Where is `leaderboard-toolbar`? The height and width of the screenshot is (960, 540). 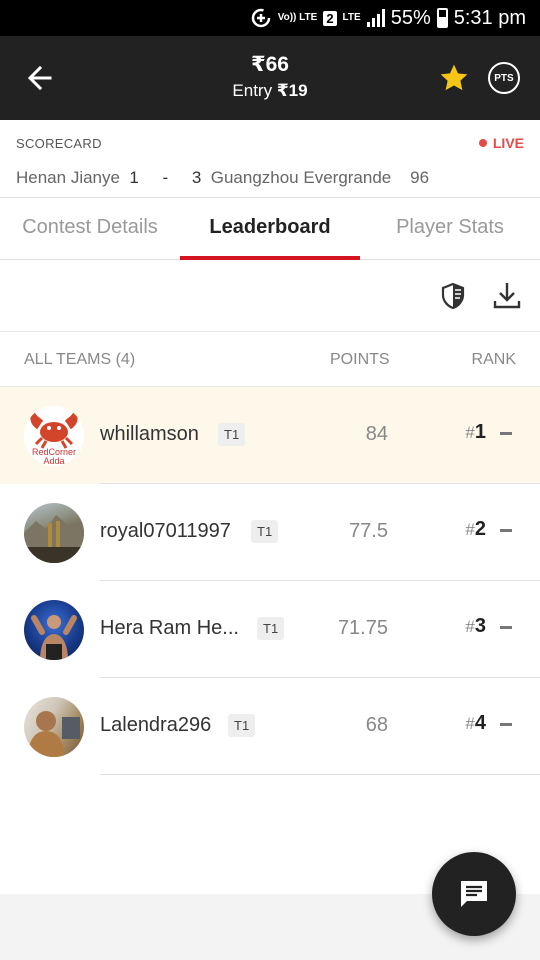 leaderboard-toolbar is located at coordinates (270, 296).